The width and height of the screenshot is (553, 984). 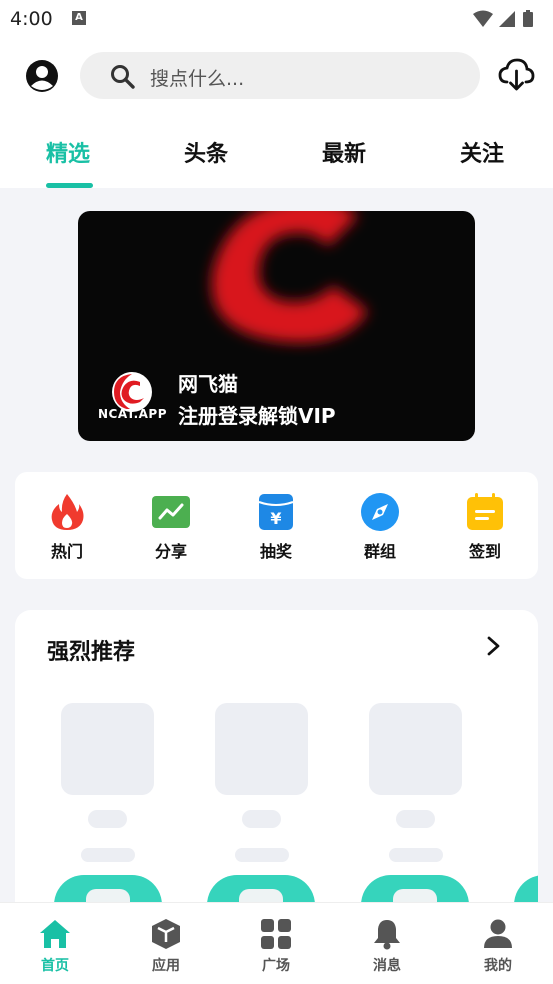 I want to click on chevron-right-icon, so click(x=494, y=646).